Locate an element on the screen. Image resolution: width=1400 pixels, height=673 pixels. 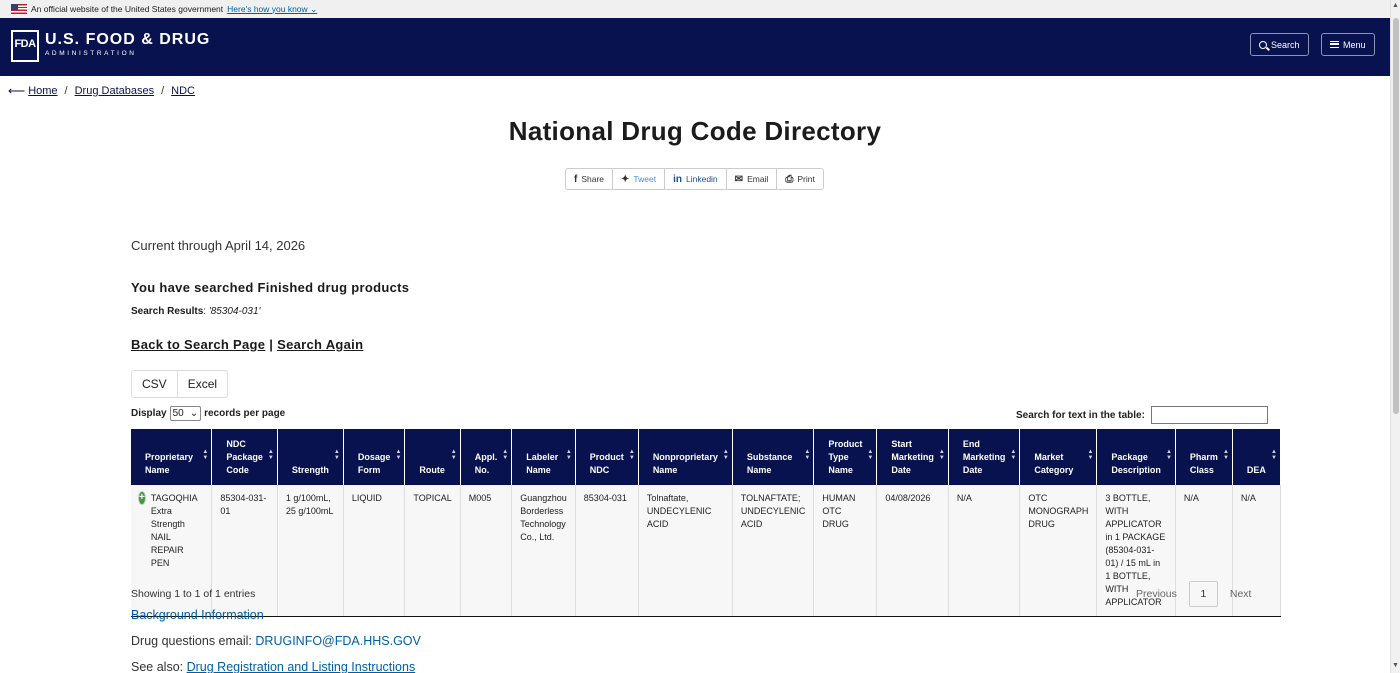
page-scrollbar: ▲ ▼ is located at coordinates (1395, 336).